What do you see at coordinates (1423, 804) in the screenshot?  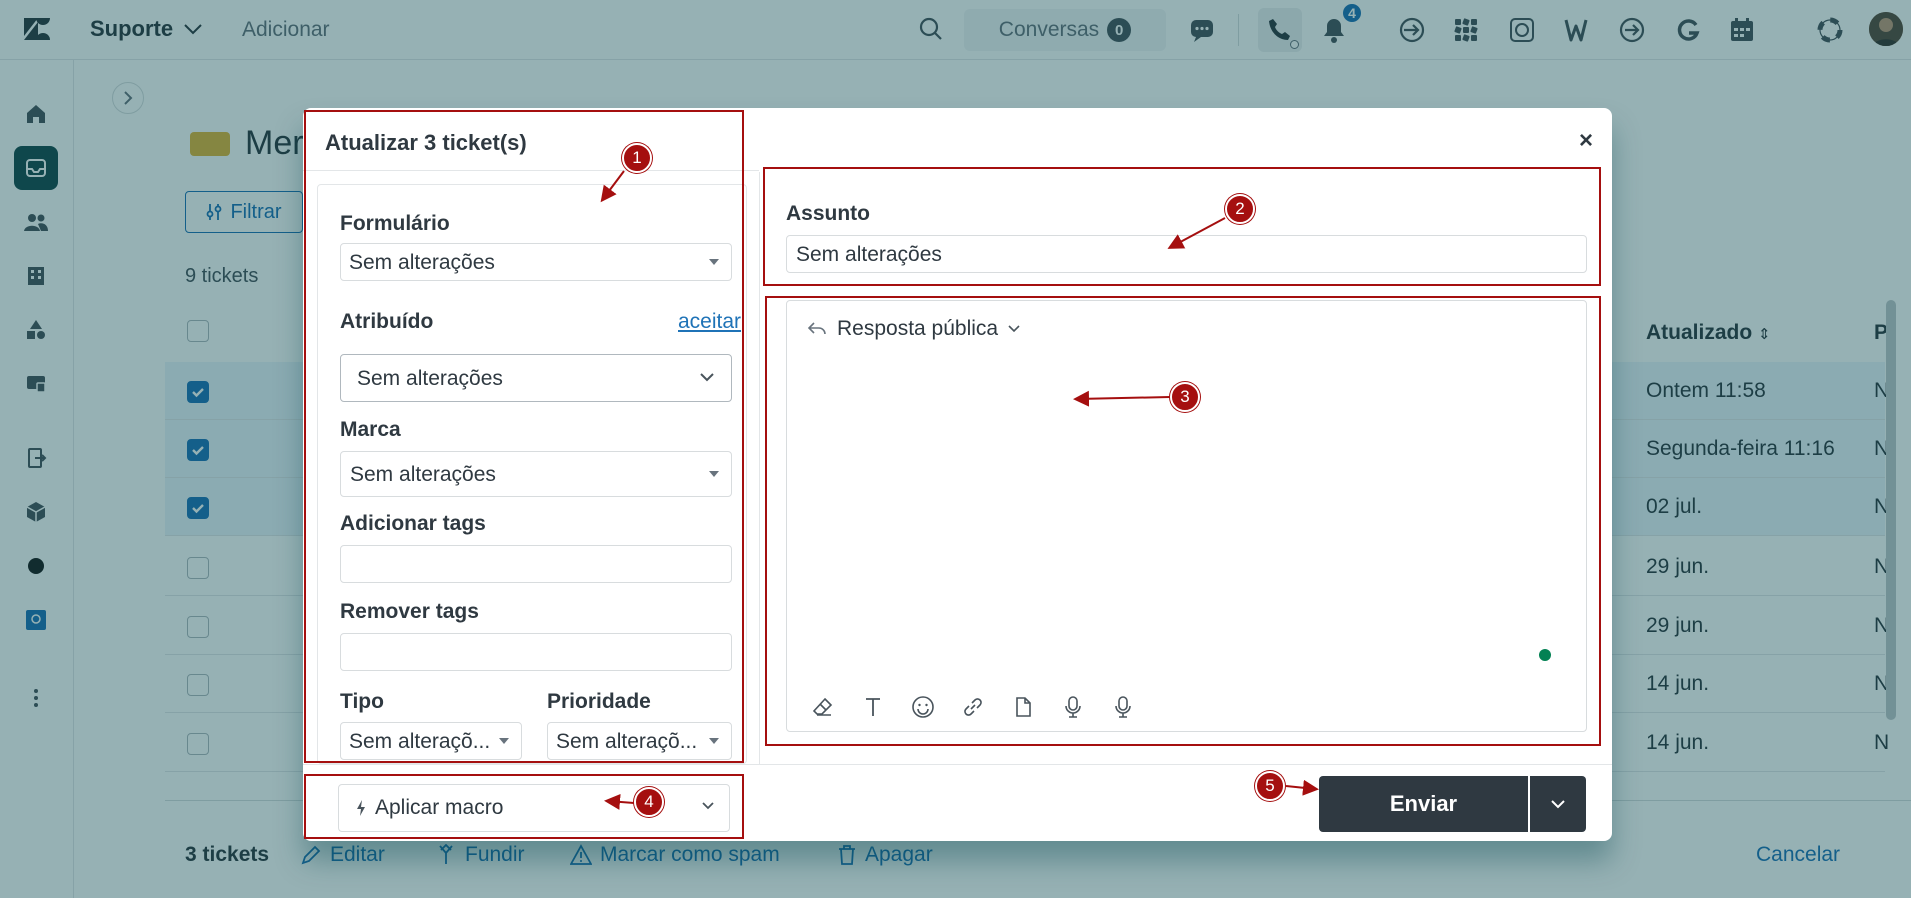 I see `send-button: Enviar` at bounding box center [1423, 804].